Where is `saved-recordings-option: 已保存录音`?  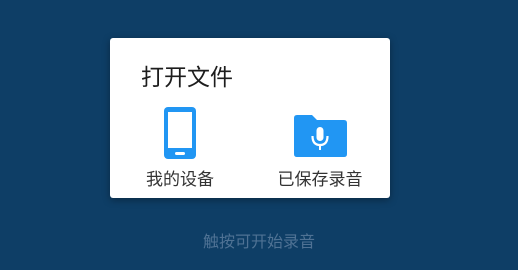
saved-recordings-option: 已保存录音 is located at coordinates (320, 150).